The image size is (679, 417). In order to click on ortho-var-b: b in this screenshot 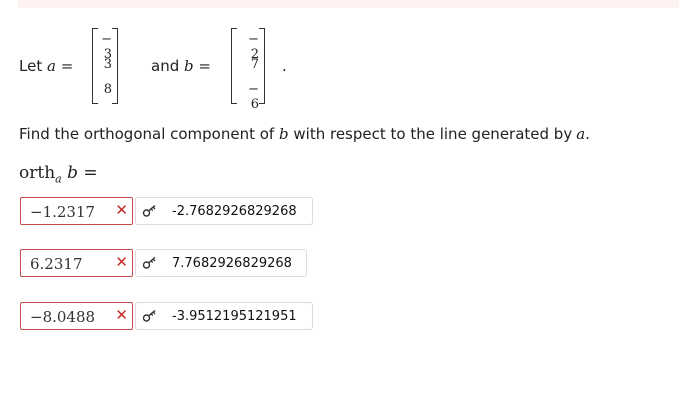, I will do `click(73, 173)`.